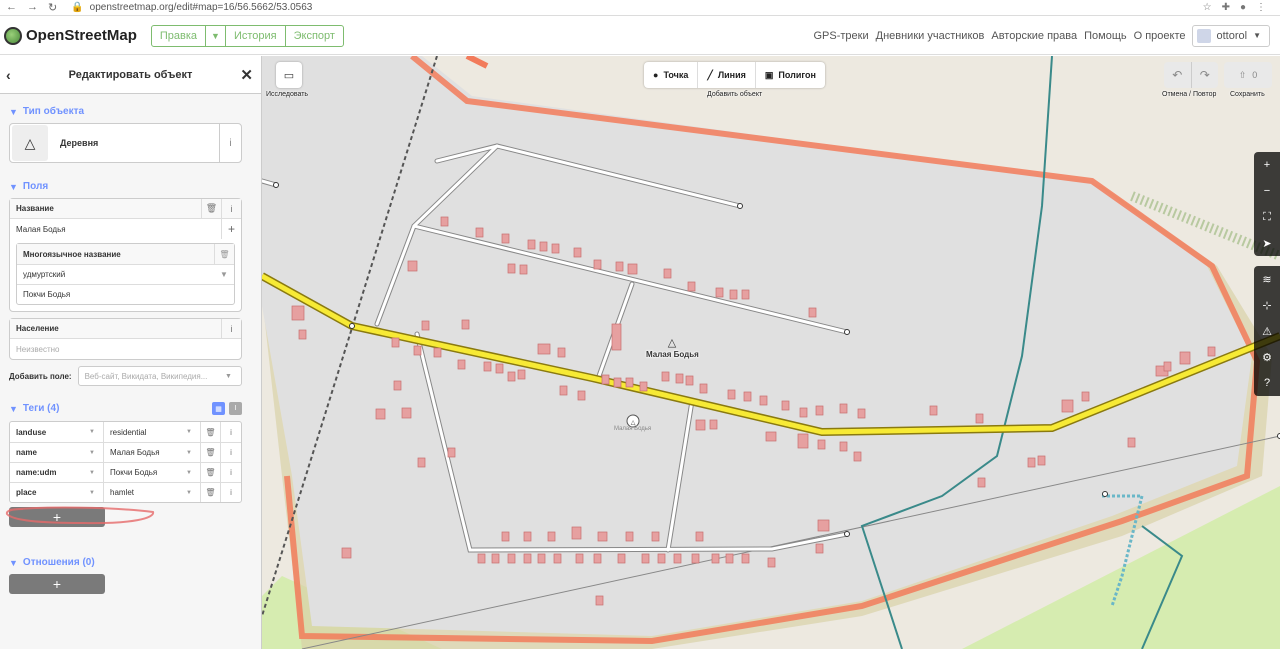 The width and height of the screenshot is (1280, 649). I want to click on reload-icon: ↻, so click(52, 7).